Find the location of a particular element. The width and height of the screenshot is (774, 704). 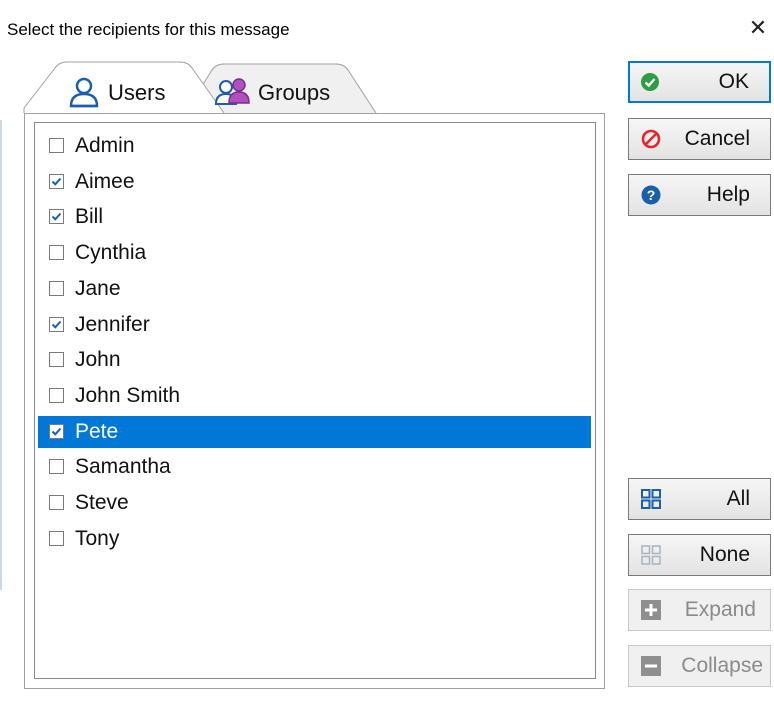

list-item-label: Admin is located at coordinates (105, 145).